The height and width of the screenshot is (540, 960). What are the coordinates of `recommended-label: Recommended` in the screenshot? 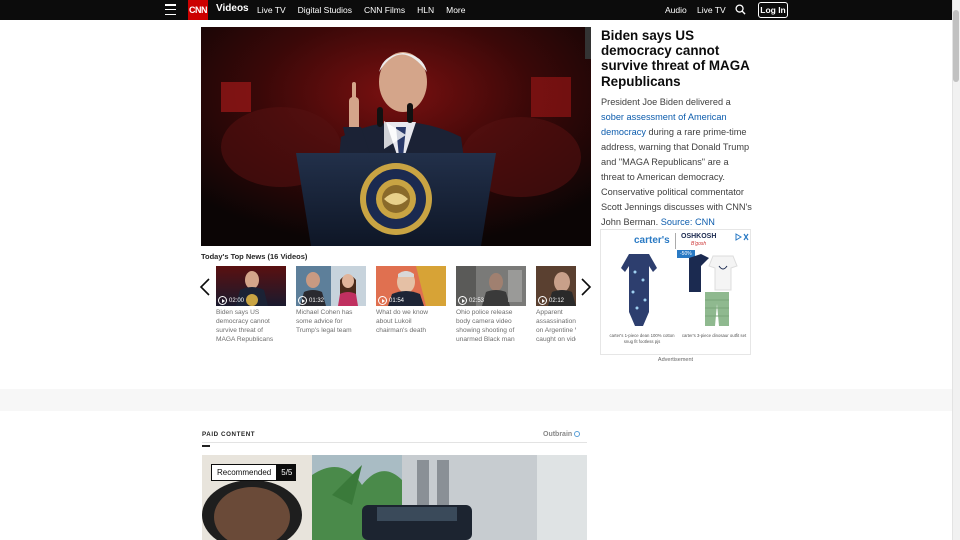 It's located at (244, 472).